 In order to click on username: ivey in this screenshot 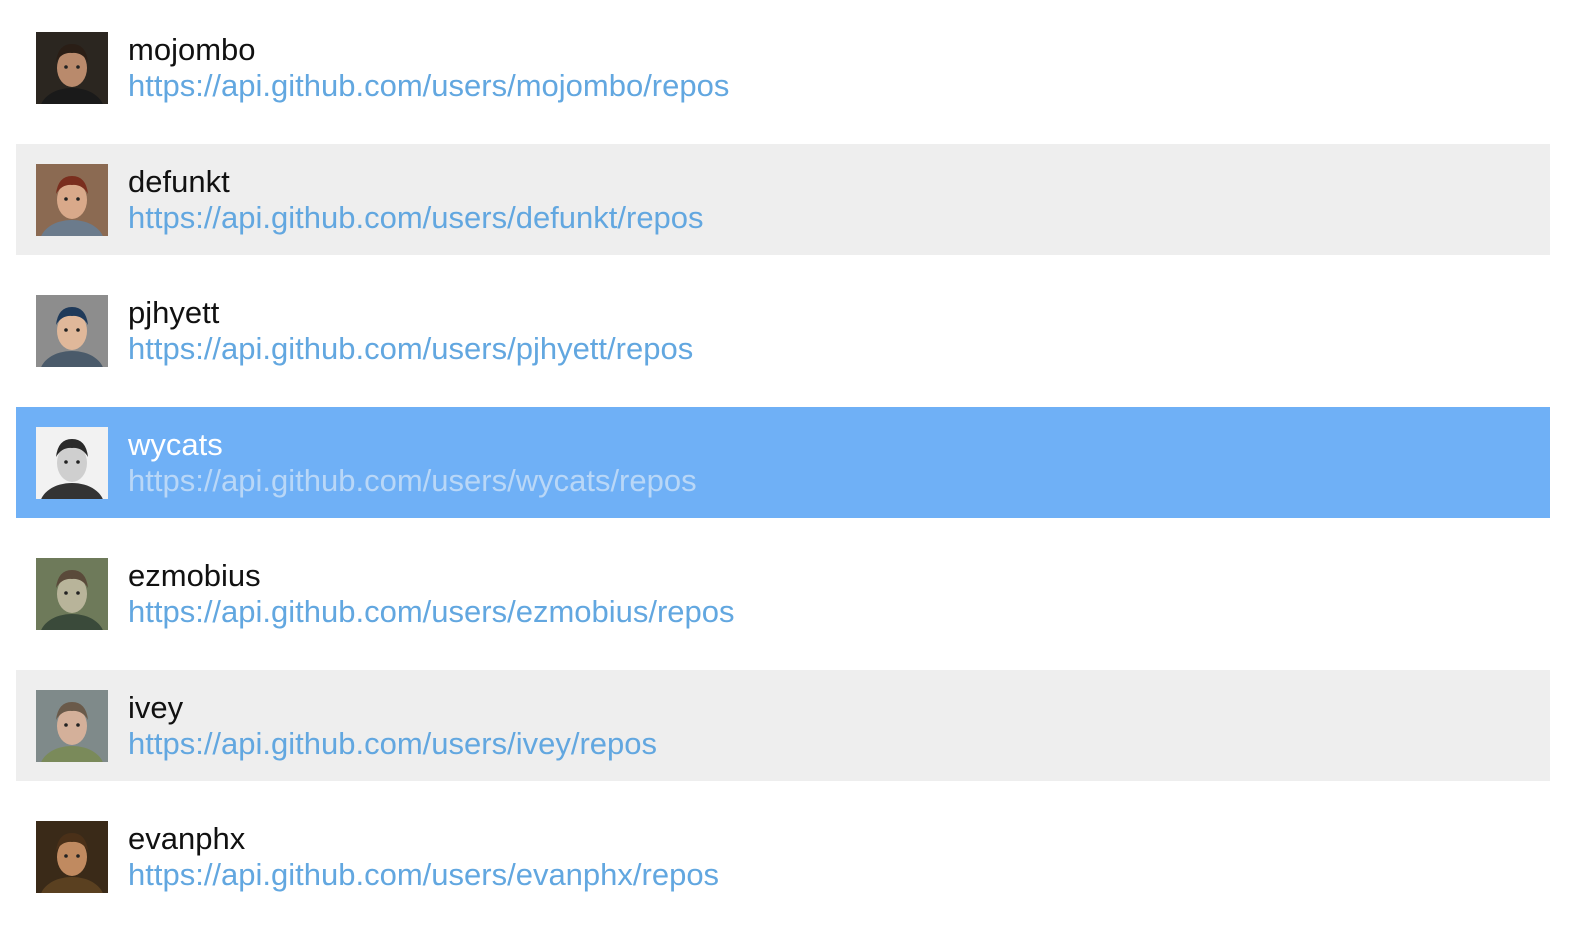, I will do `click(156, 707)`.